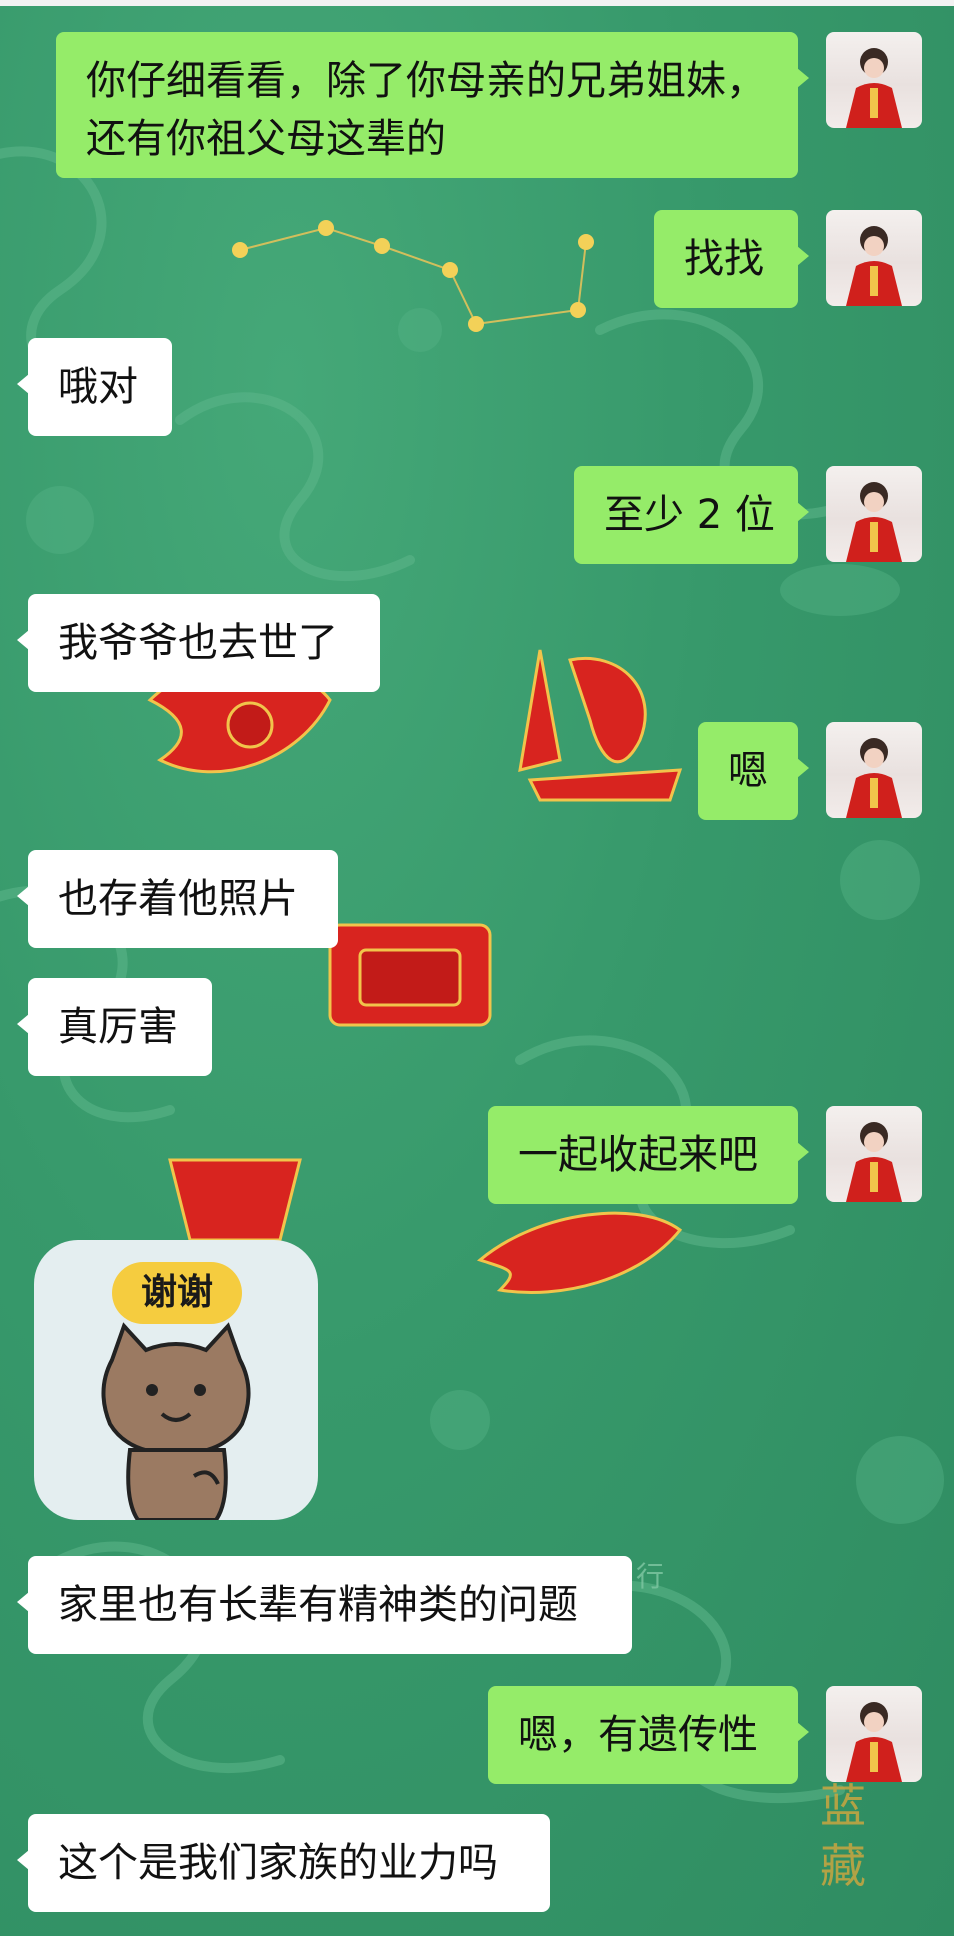 Image resolution: width=954 pixels, height=1936 pixels. I want to click on outgoing-message: 嗯, so click(753, 771).